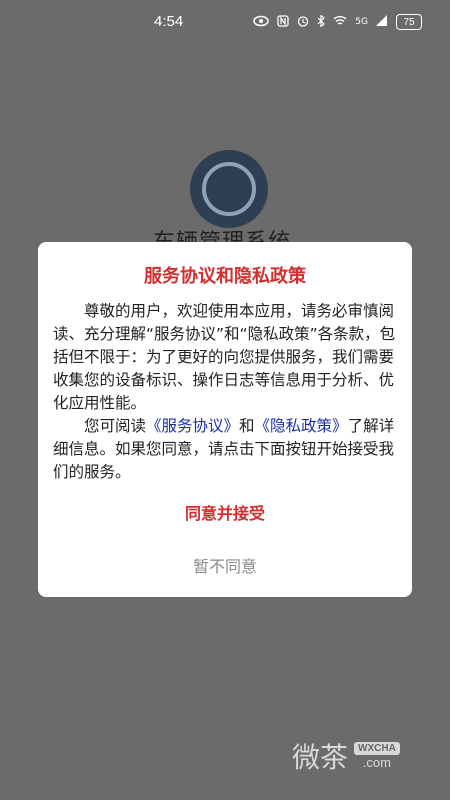 The width and height of the screenshot is (450, 800). Describe the element at coordinates (169, 21) in the screenshot. I see `status-time: 4:54` at that location.